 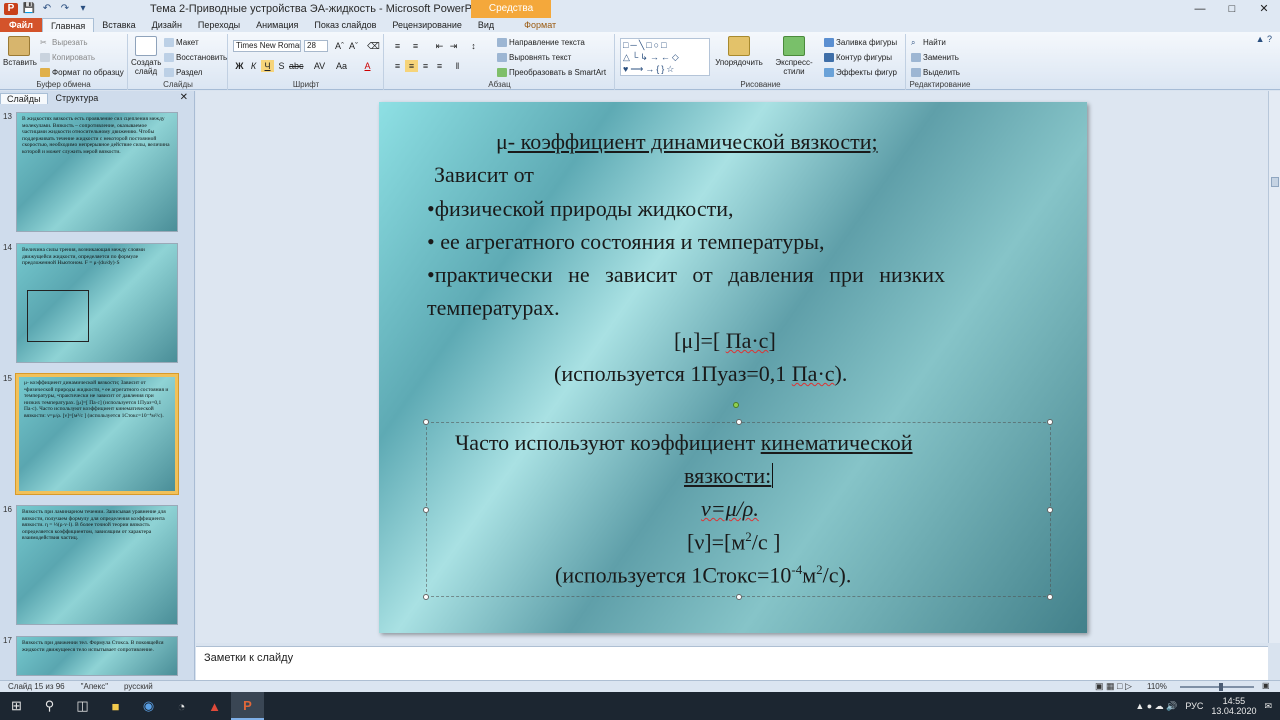 I want to click on search-icon: ⚲, so click(x=49, y=706).